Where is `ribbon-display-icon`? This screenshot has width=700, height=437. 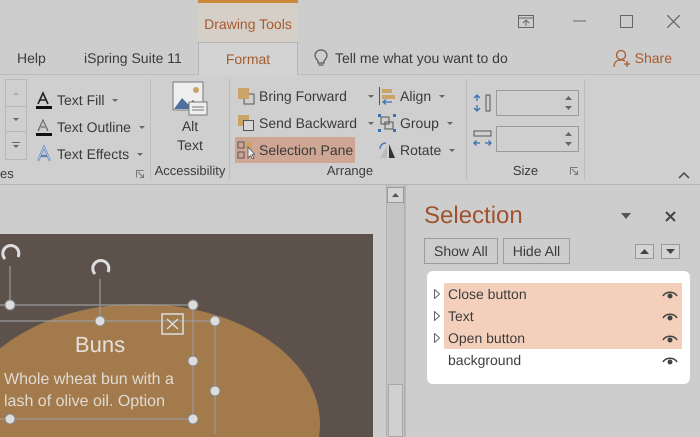 ribbon-display-icon is located at coordinates (526, 21).